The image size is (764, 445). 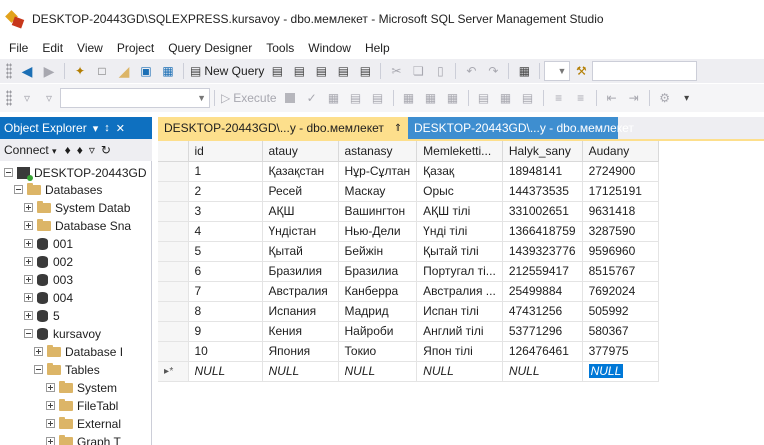 I want to click on object-explorer-header: Object Explorer ▾ ↕ ✕, so click(x=76, y=128).